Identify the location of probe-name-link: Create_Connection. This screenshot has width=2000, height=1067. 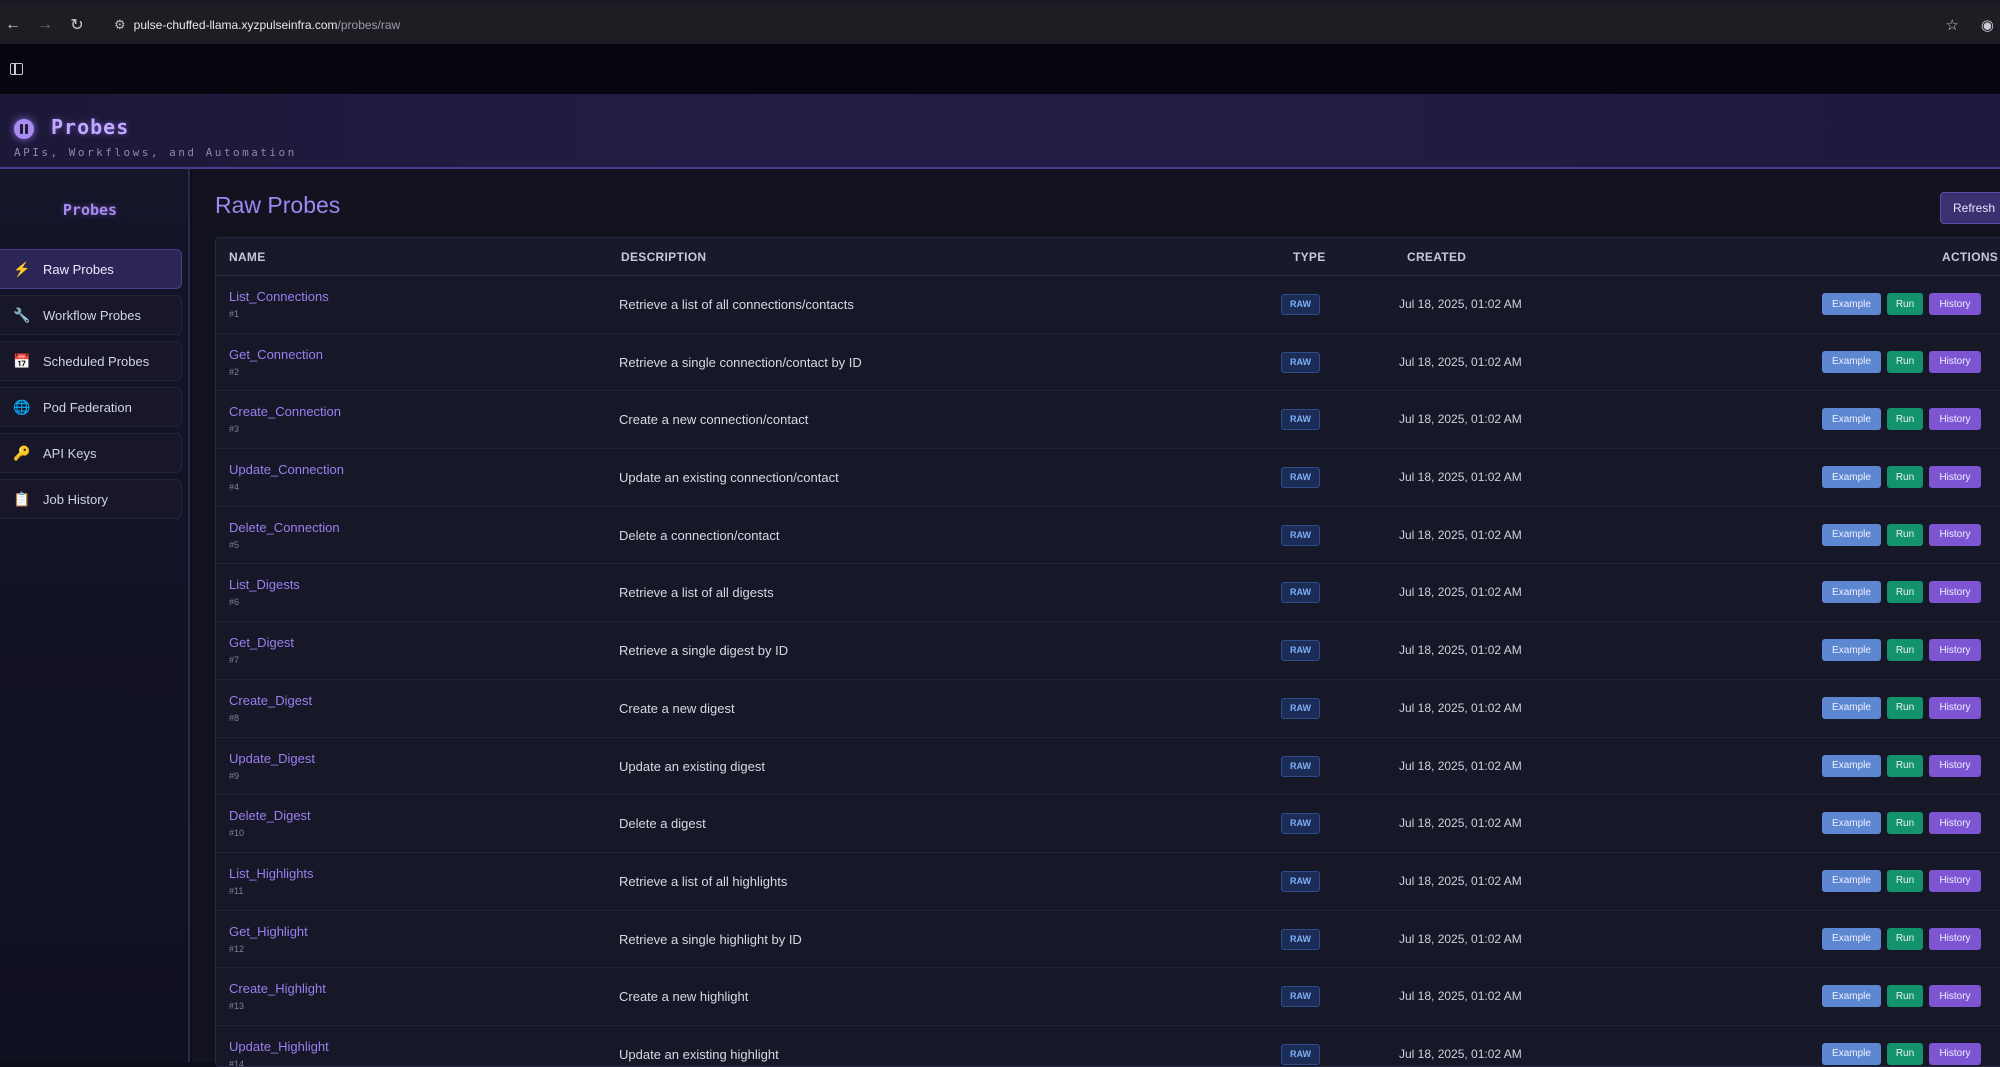
(285, 411).